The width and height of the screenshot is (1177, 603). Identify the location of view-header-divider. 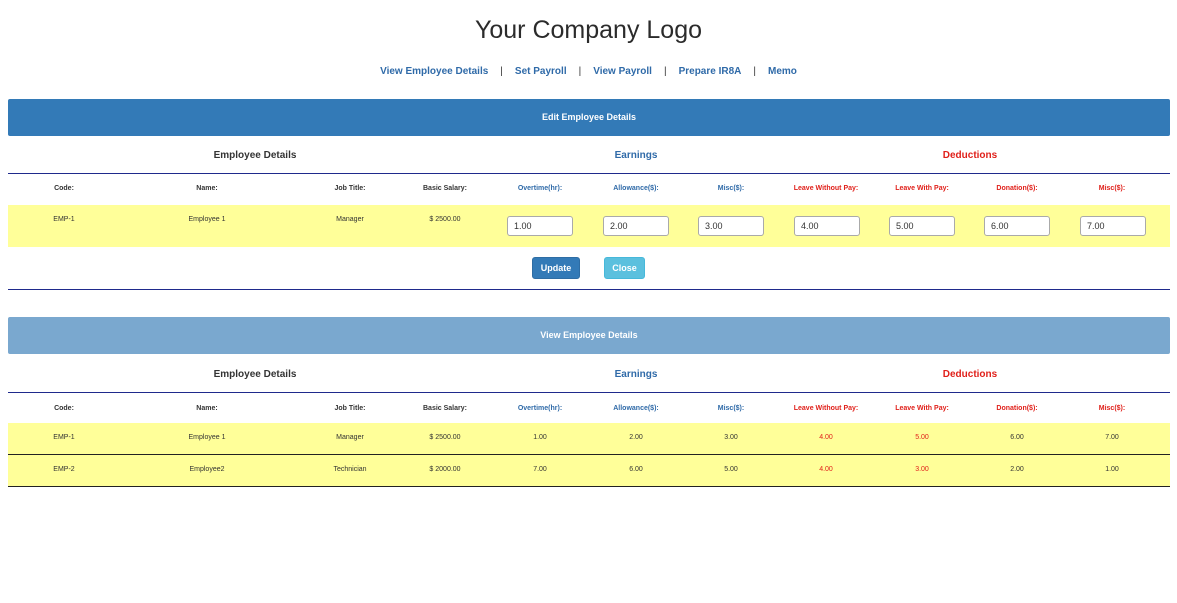
(589, 392).